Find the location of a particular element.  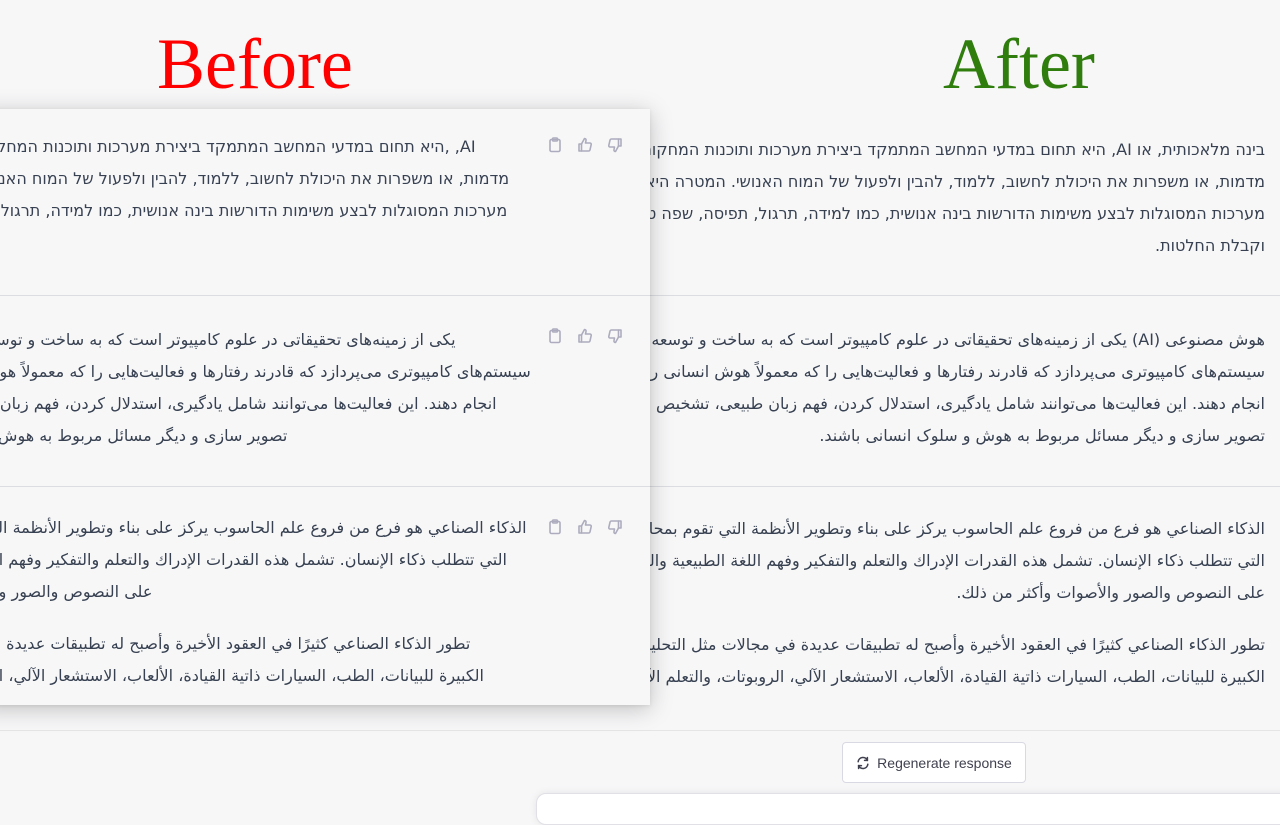

regenerate-response-button: Regenerate response is located at coordinates (934, 762).